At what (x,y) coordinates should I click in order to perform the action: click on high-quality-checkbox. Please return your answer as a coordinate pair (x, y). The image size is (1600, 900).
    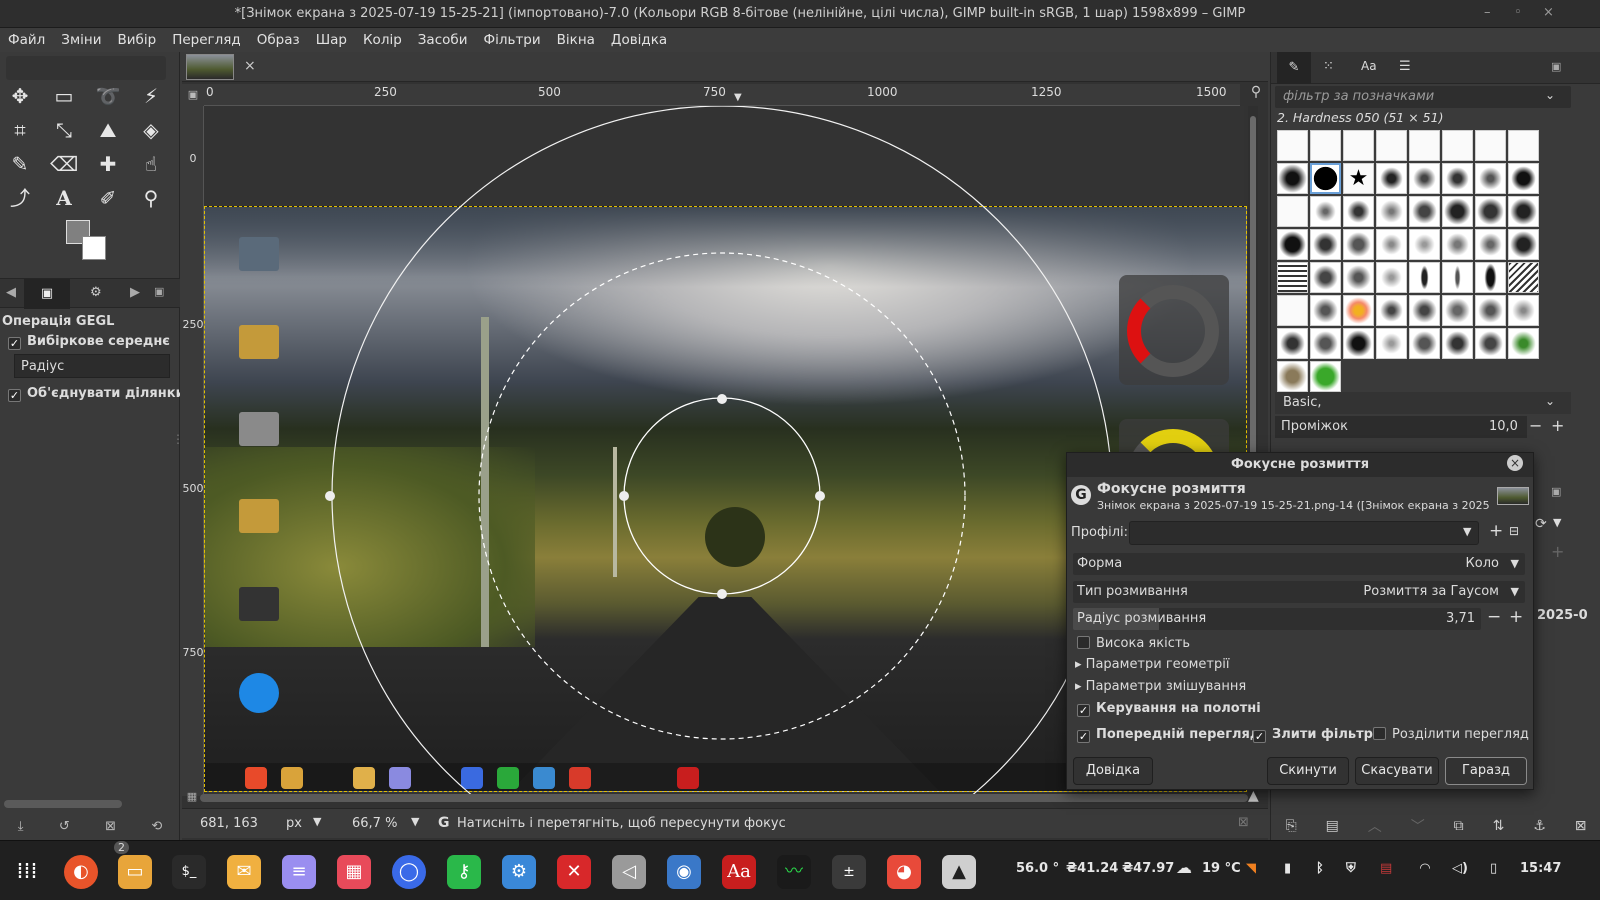
    Looking at the image, I should click on (1083, 642).